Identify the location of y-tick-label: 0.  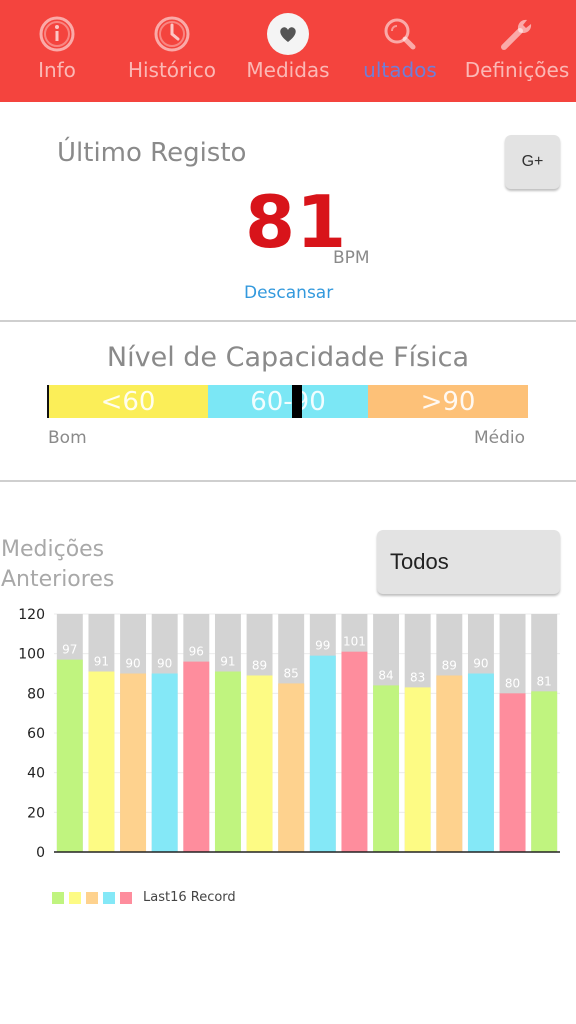
(40, 853).